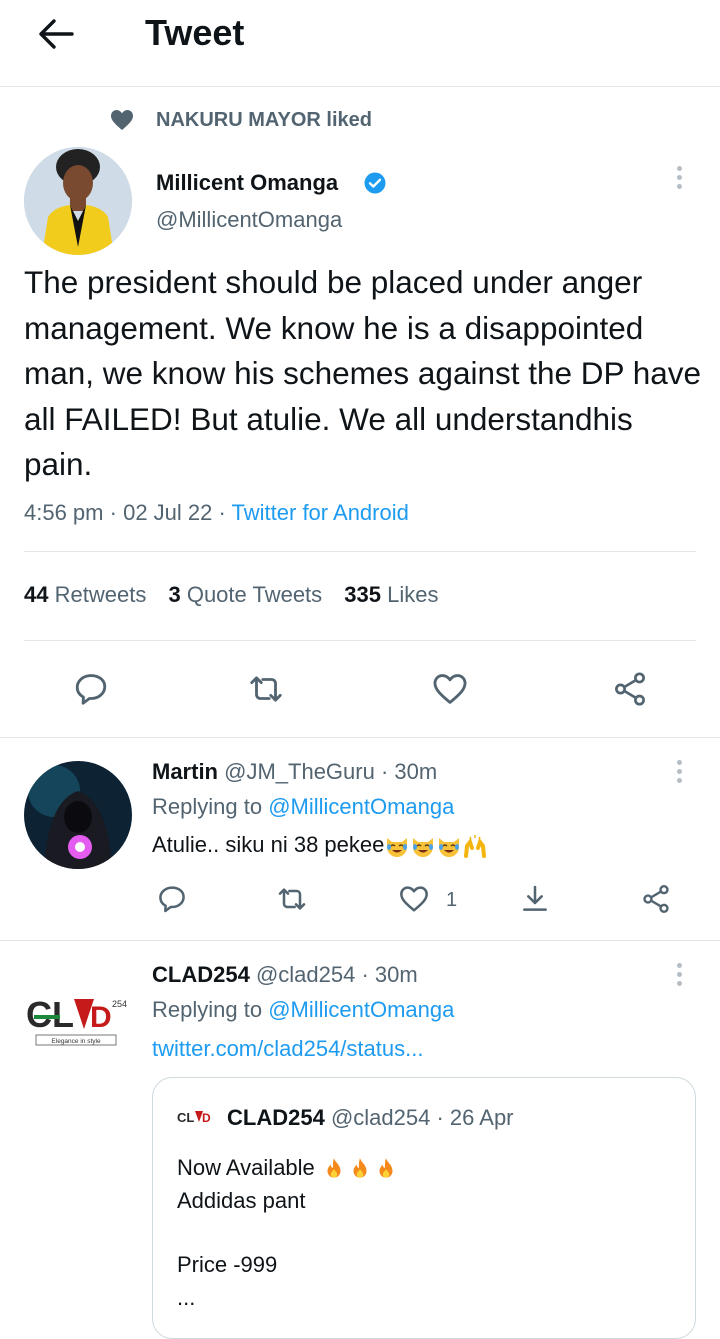  What do you see at coordinates (196, 1117) in the screenshot?
I see `quoted-avatar-logo: CL D` at bounding box center [196, 1117].